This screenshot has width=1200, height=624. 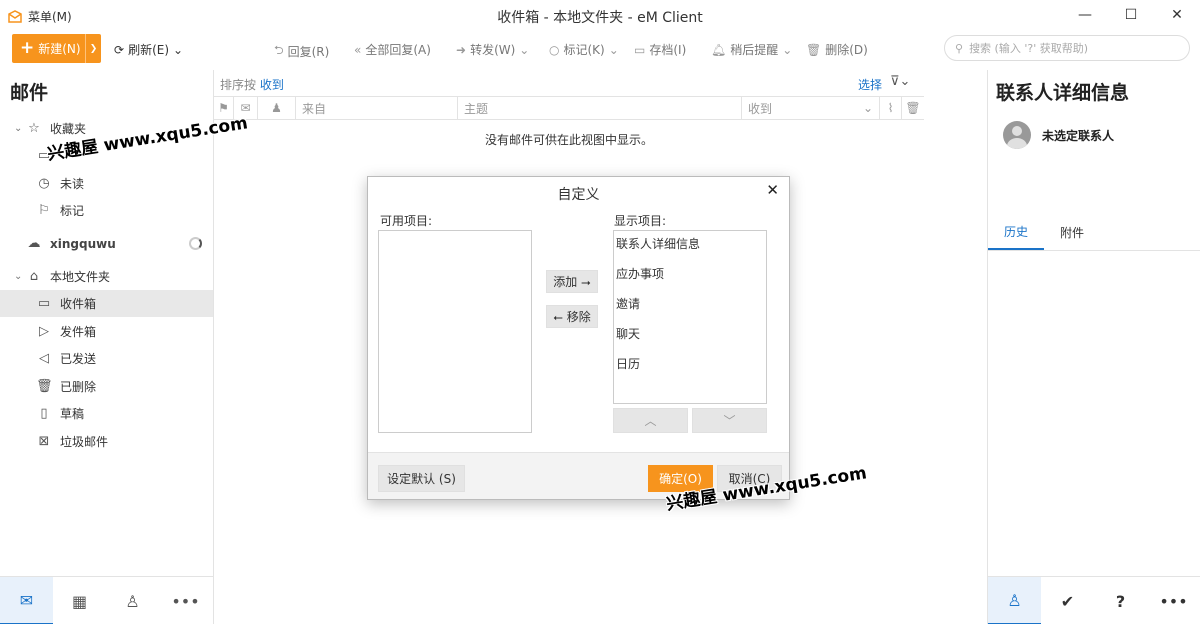 What do you see at coordinates (600, 108) in the screenshot?
I see `subject-column: 主题` at bounding box center [600, 108].